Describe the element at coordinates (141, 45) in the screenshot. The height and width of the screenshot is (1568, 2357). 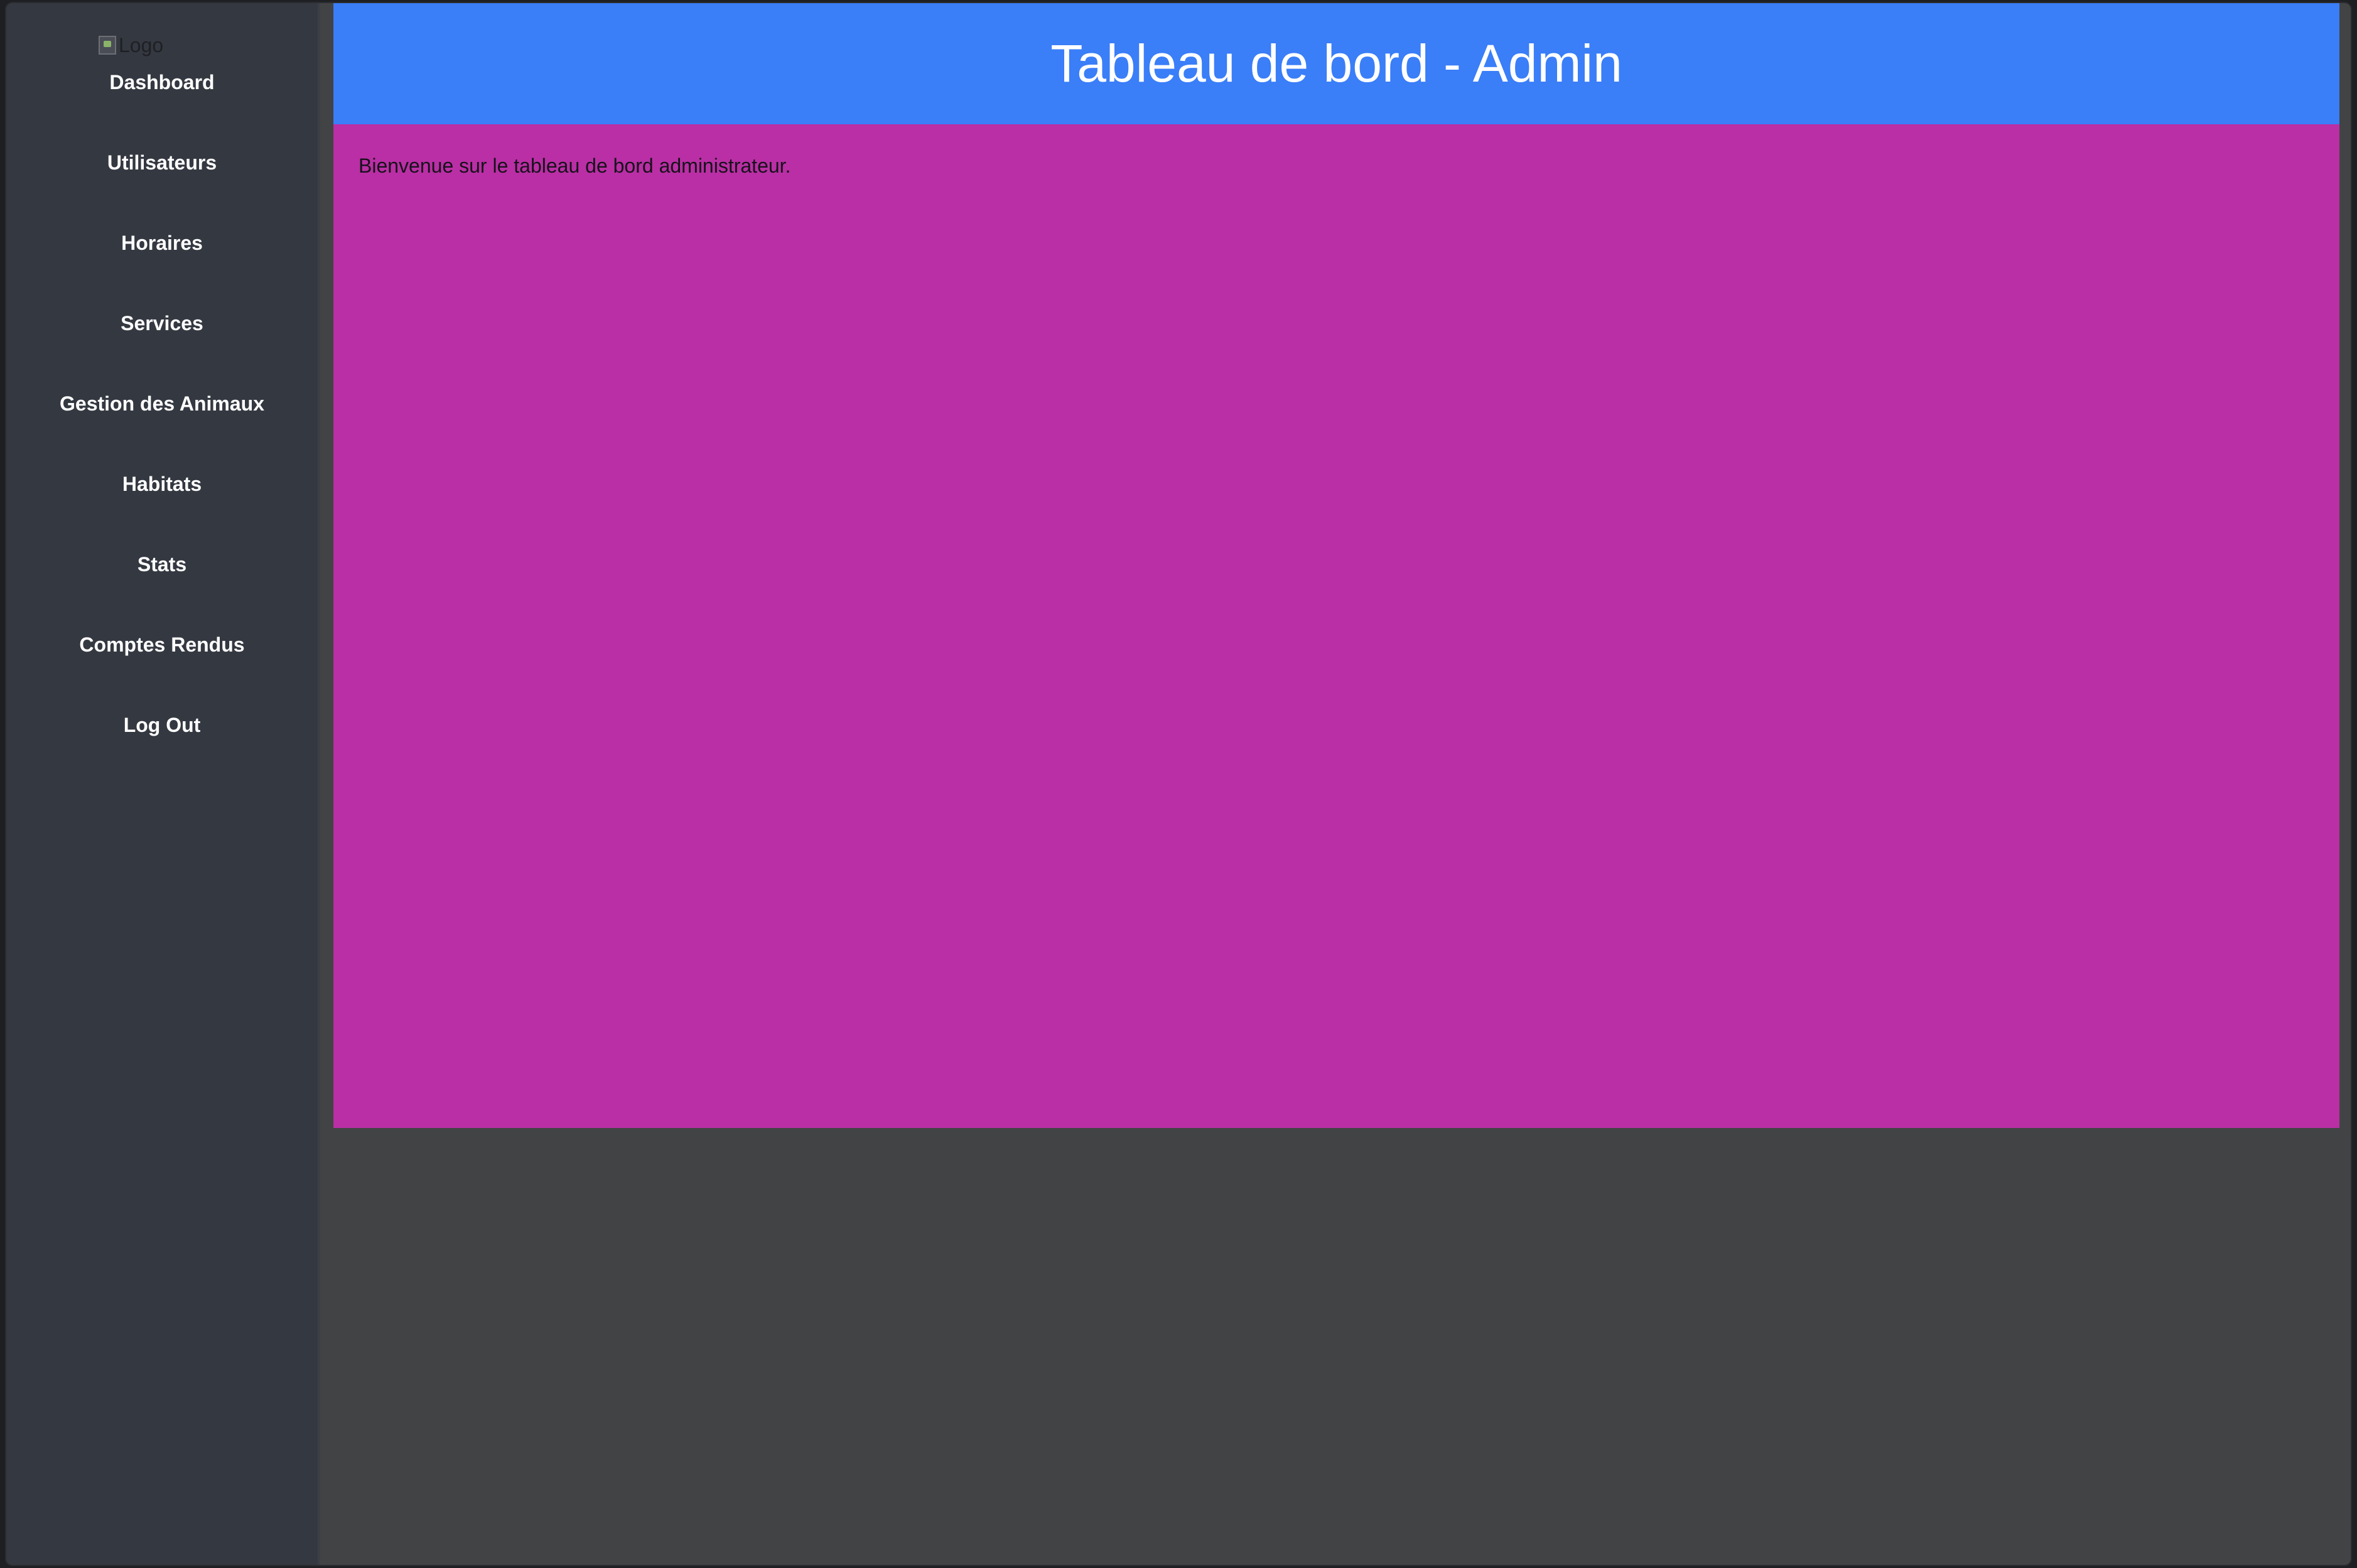
I see `logo-alt-text: Logo` at that location.